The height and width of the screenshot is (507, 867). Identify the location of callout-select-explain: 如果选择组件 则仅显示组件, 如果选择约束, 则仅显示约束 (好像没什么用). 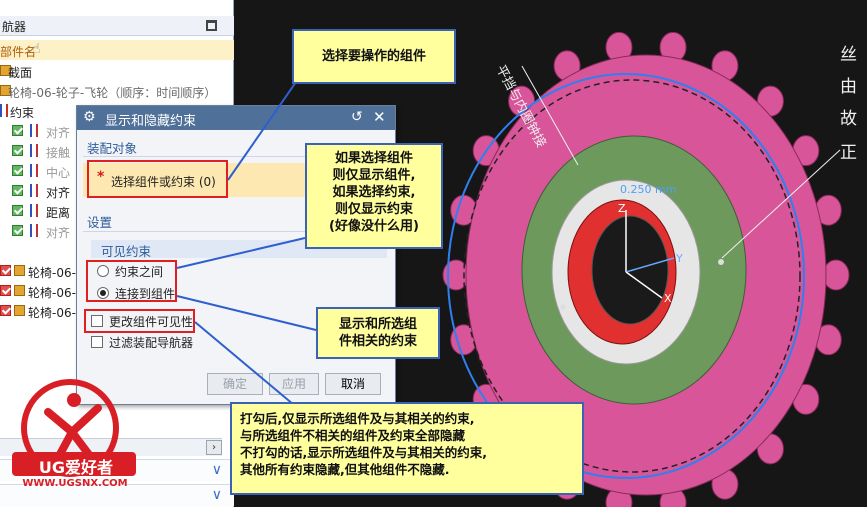
(374, 196).